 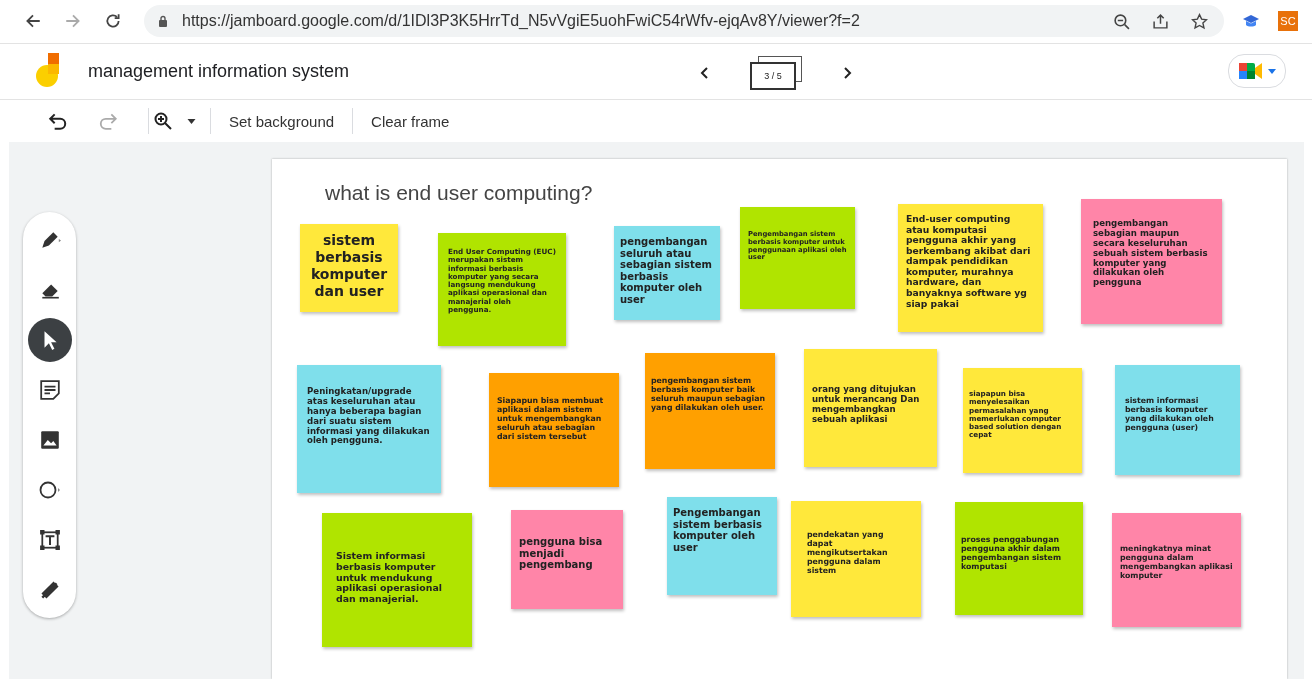 What do you see at coordinates (163, 121) in the screenshot?
I see `zoom-icon` at bounding box center [163, 121].